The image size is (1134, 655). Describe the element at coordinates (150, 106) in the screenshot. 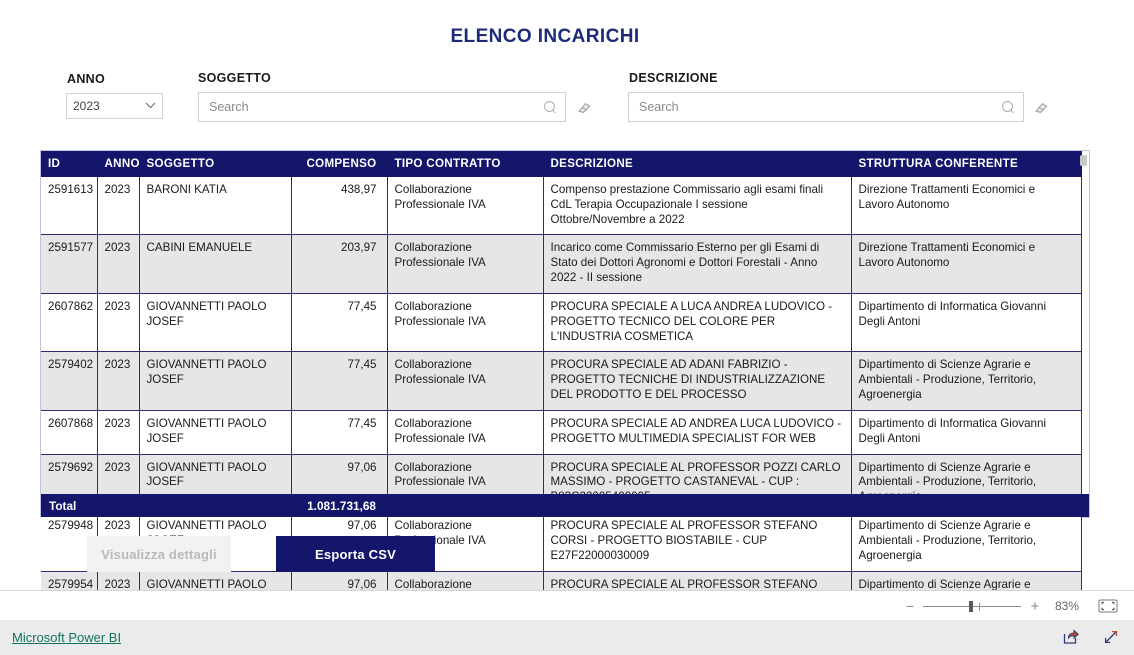

I see `chevron-down-icon` at that location.